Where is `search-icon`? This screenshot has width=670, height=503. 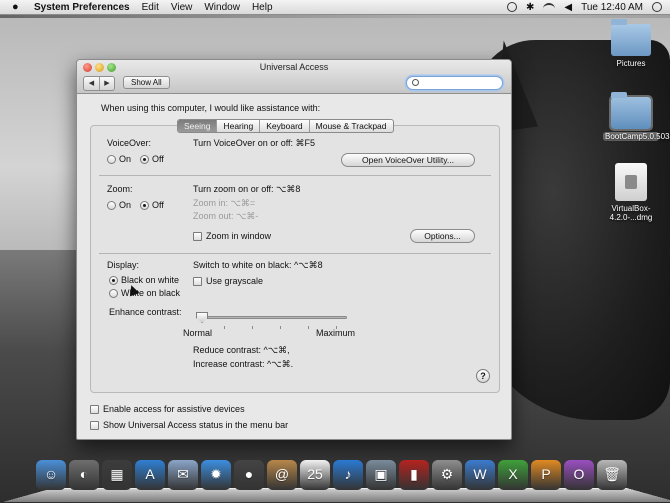
search-icon is located at coordinates (415, 82).